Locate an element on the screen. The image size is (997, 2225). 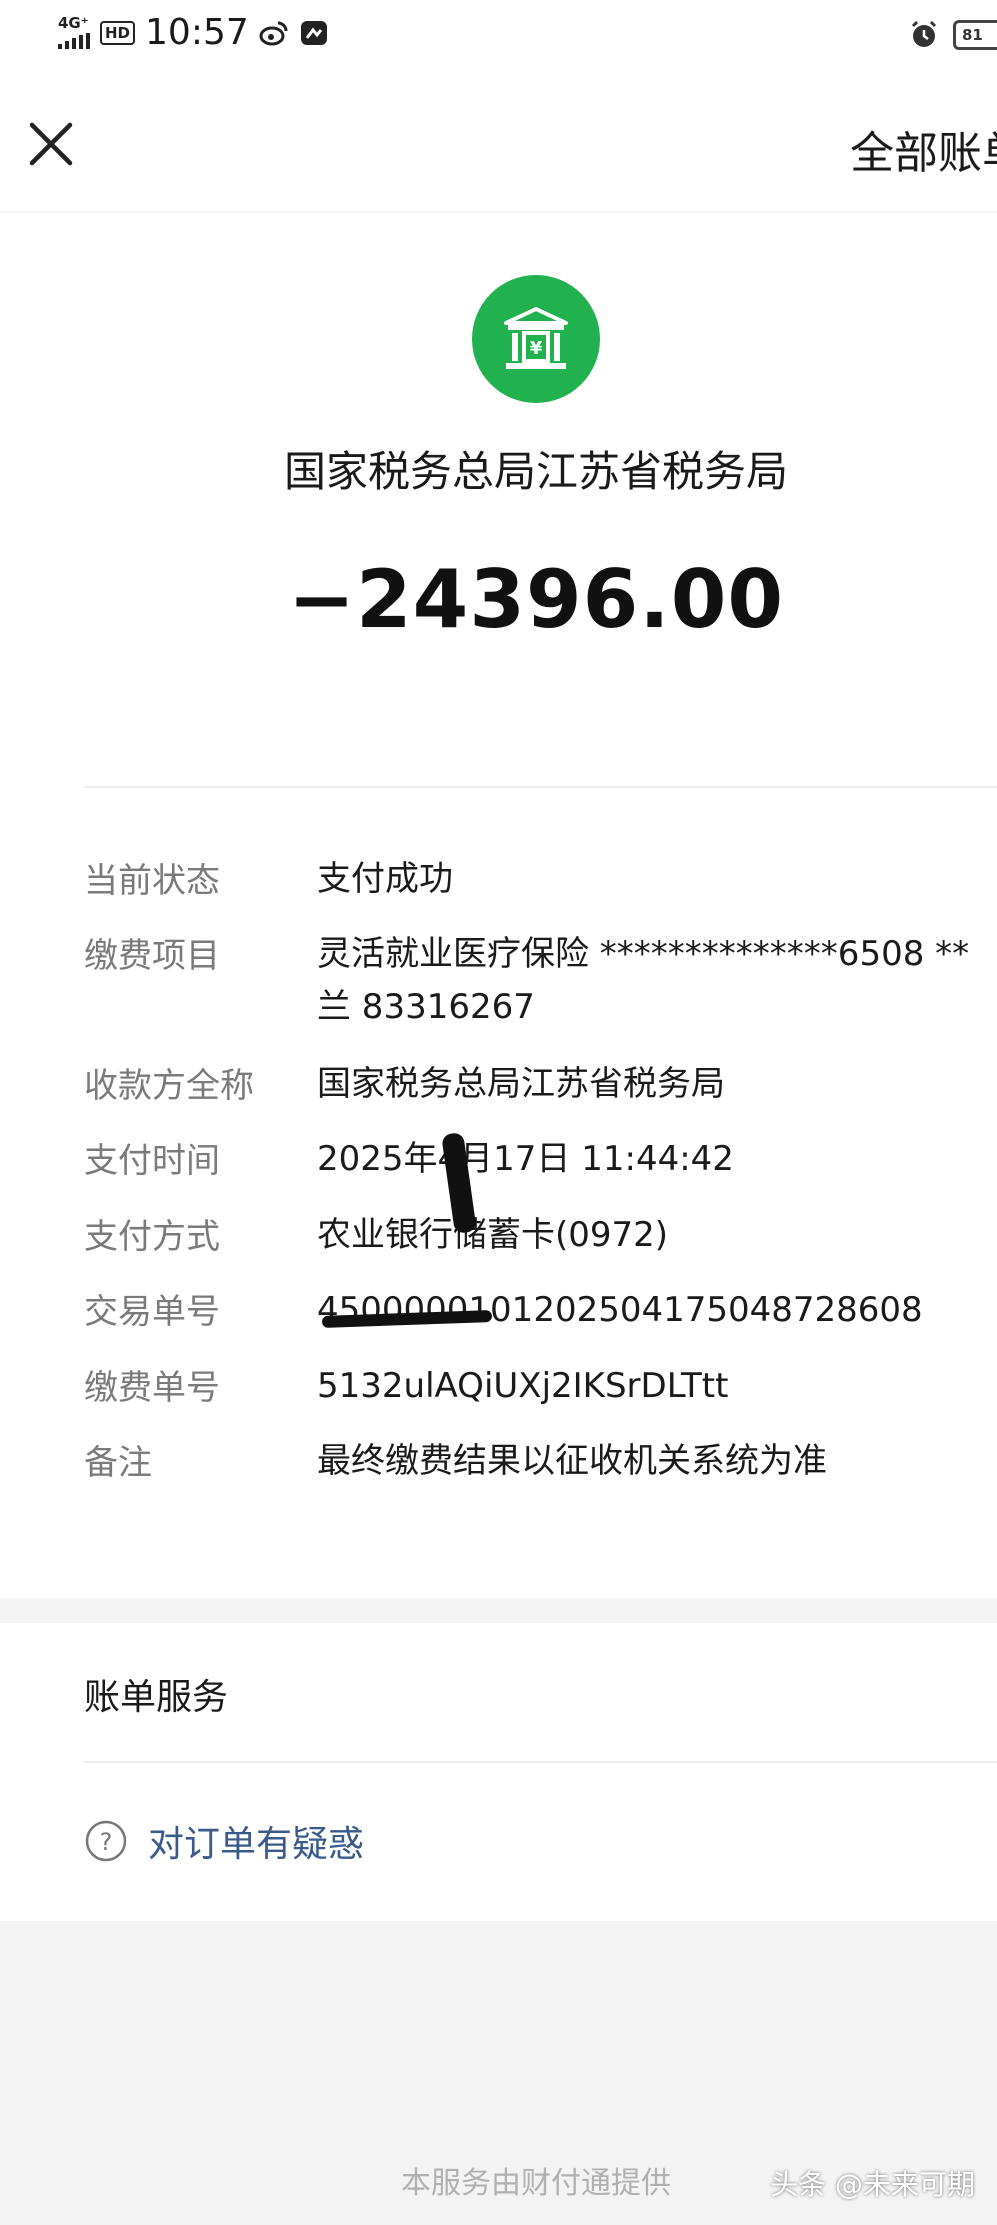
detail-label: 支付时间 is located at coordinates (152, 1161).